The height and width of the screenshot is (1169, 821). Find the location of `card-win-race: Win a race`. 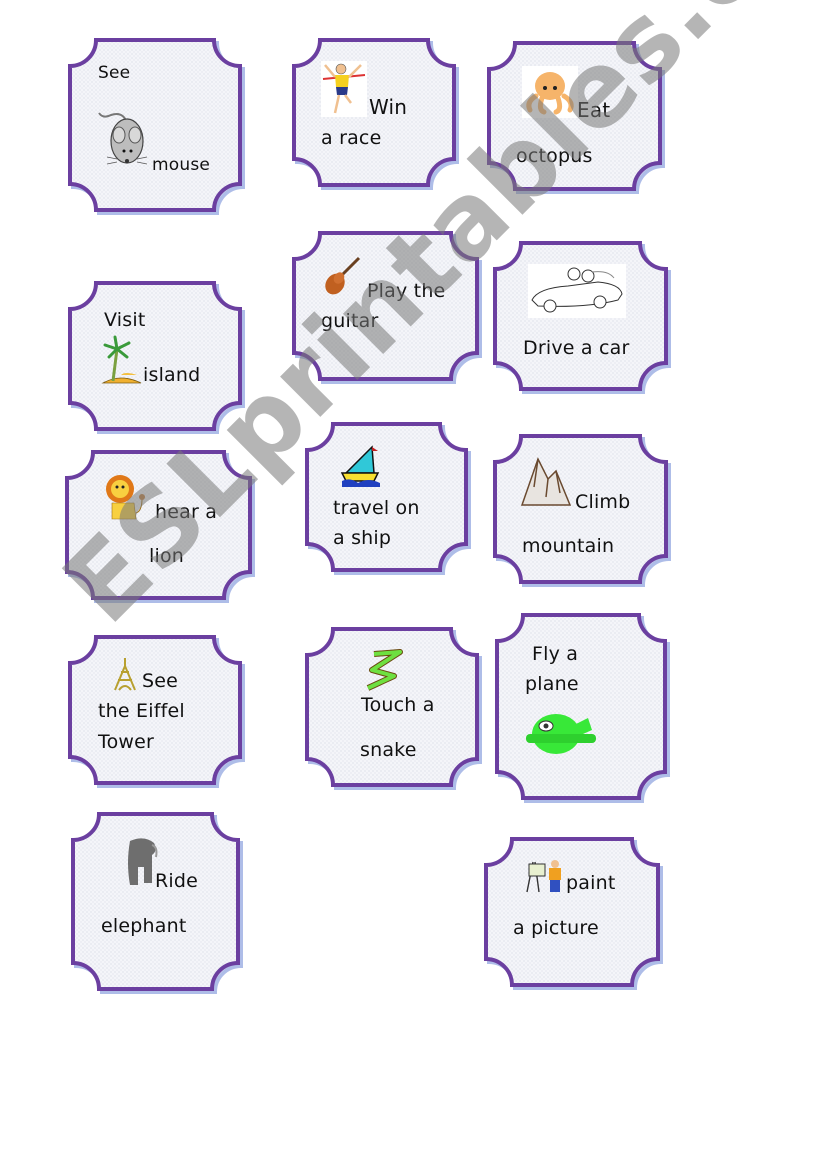

card-win-race: Win a race is located at coordinates (375, 113).